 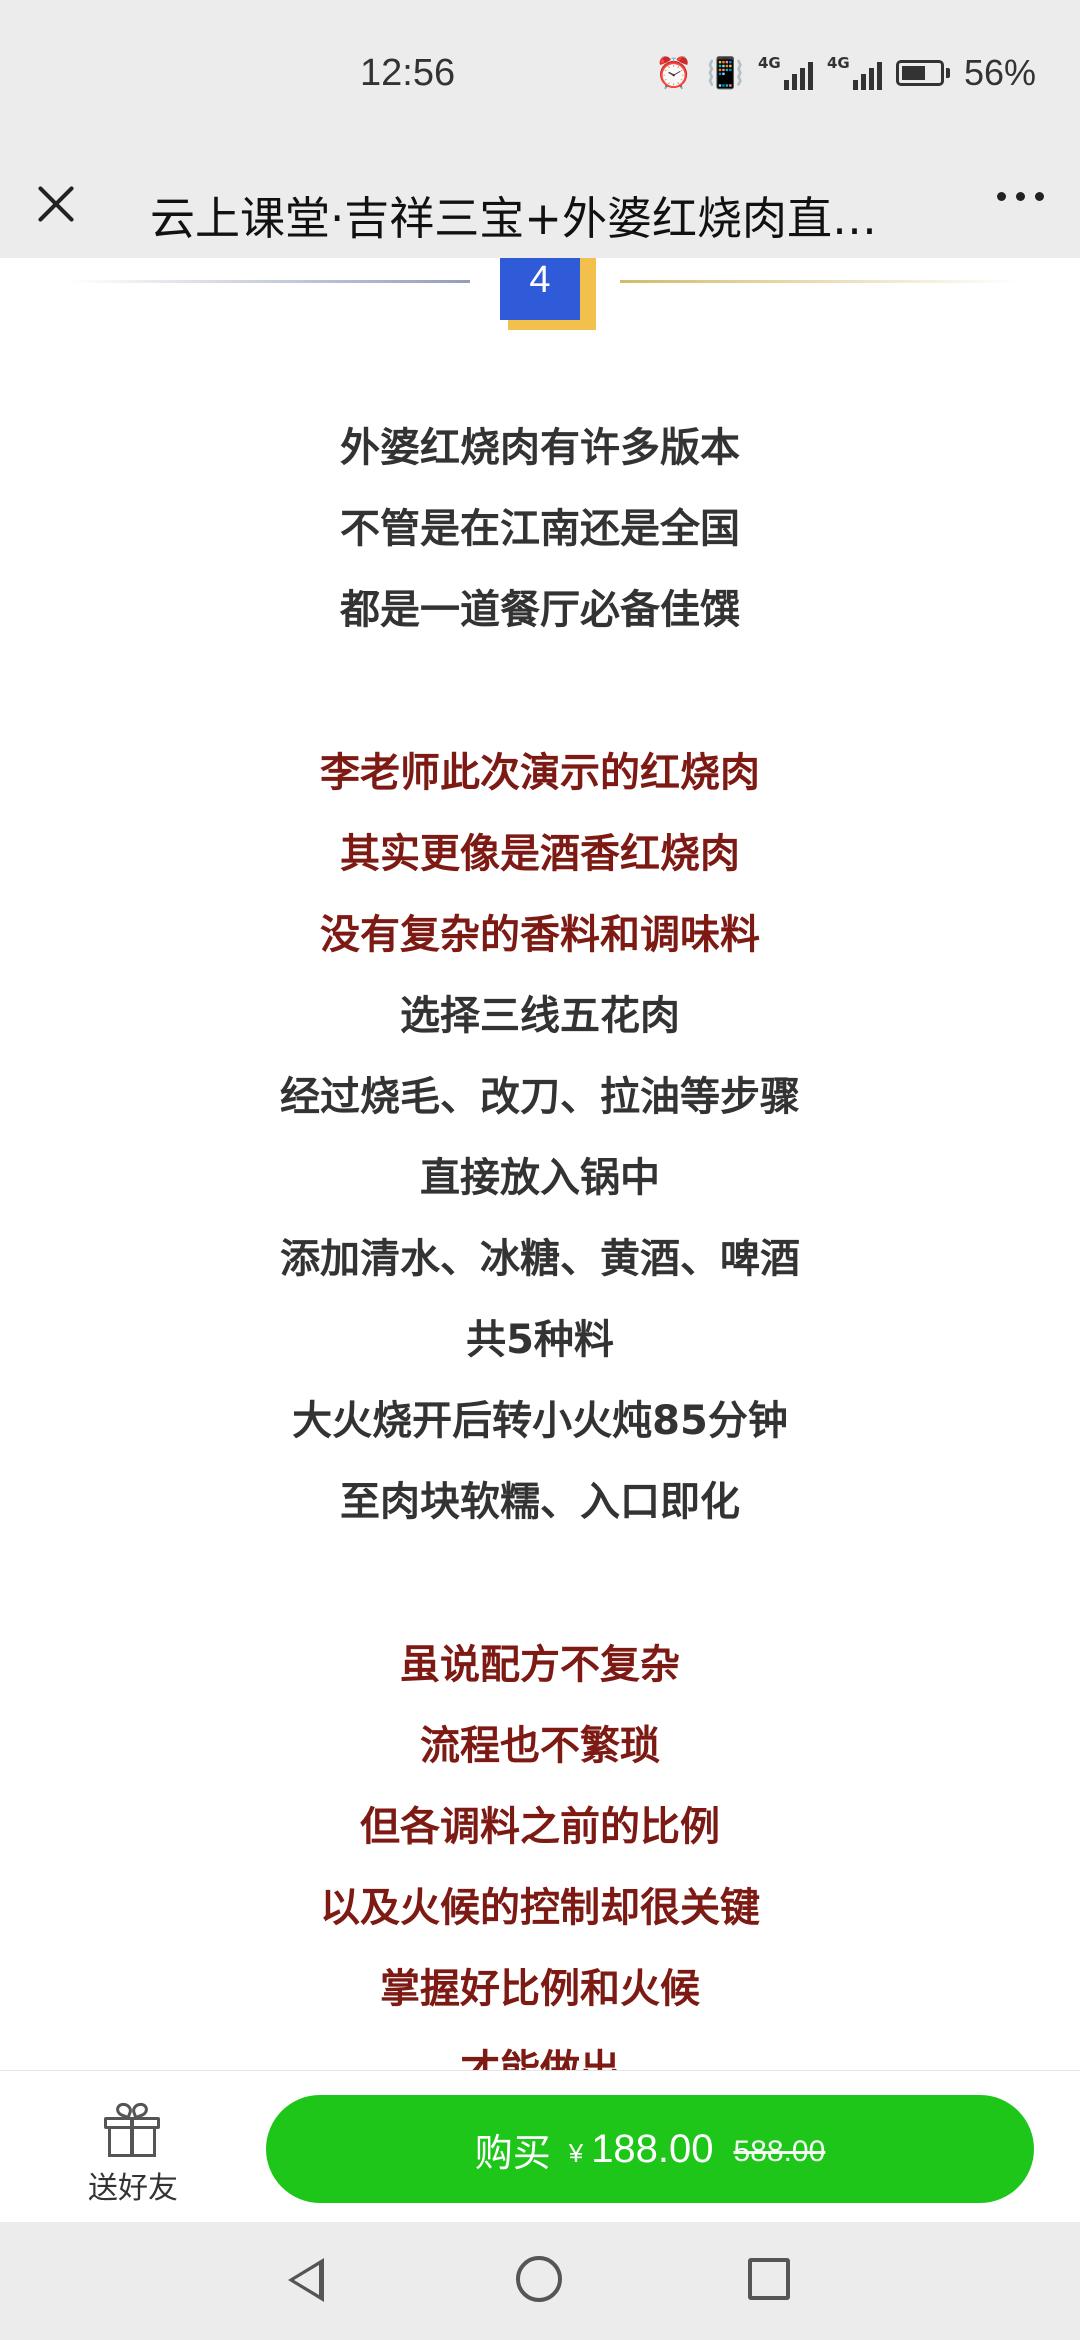 What do you see at coordinates (999, 72) in the screenshot?
I see `battery-percent: 56%` at bounding box center [999, 72].